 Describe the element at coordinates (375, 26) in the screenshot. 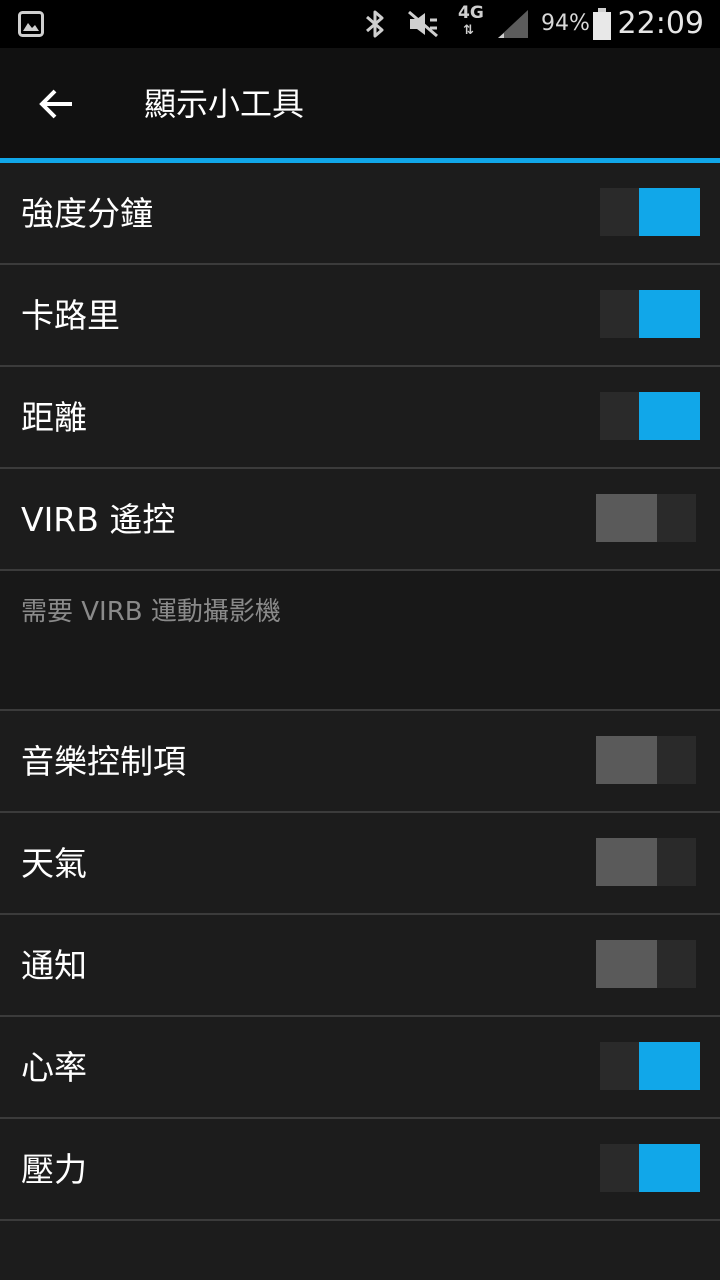

I see `bluetooth-icon` at that location.